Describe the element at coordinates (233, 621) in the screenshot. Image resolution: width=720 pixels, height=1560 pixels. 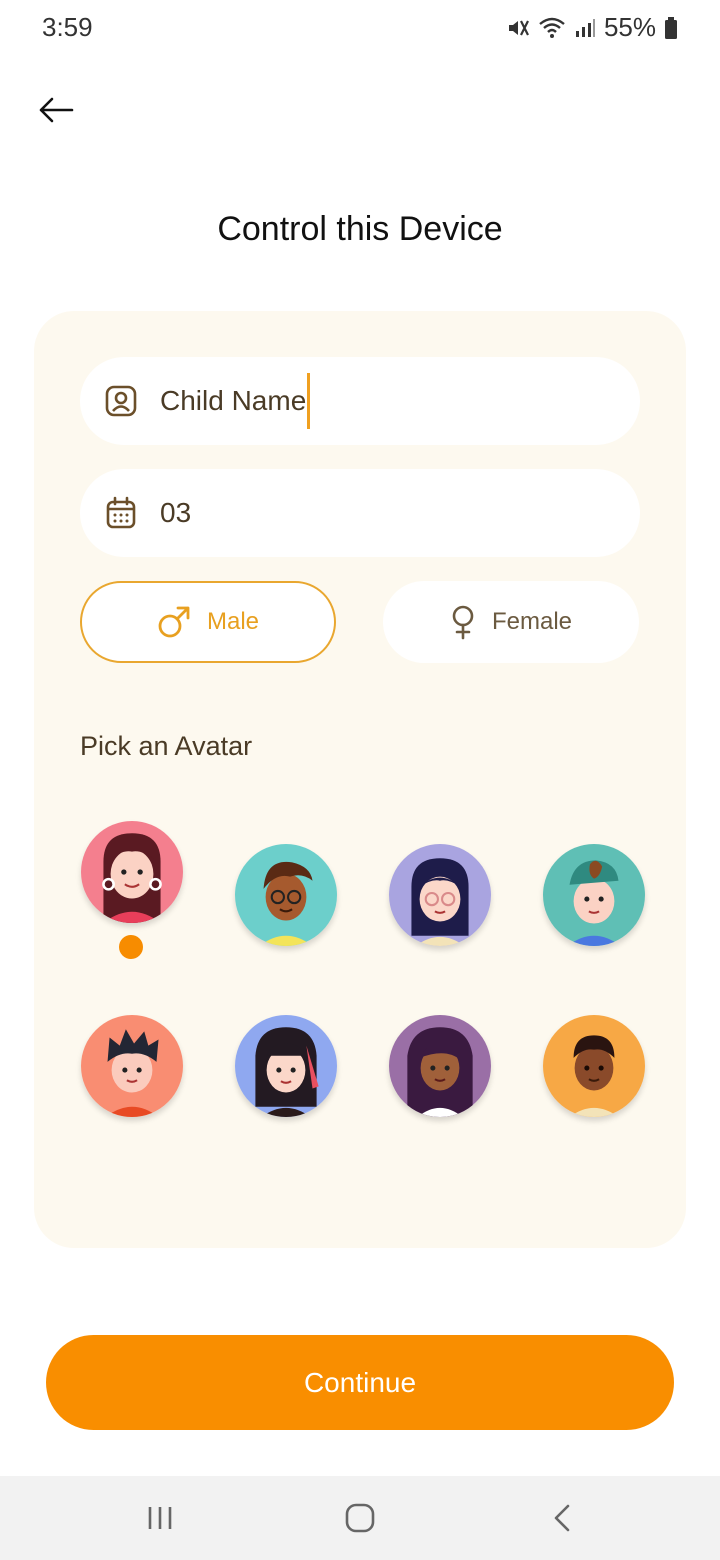
I see `male-label: Male` at that location.